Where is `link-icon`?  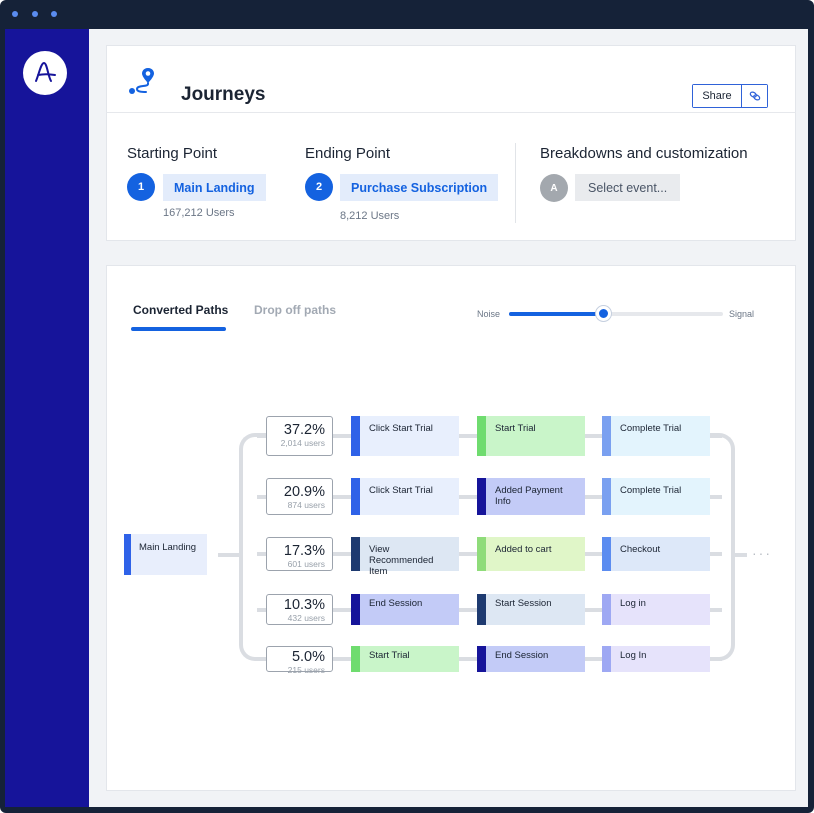
link-icon is located at coordinates (754, 96).